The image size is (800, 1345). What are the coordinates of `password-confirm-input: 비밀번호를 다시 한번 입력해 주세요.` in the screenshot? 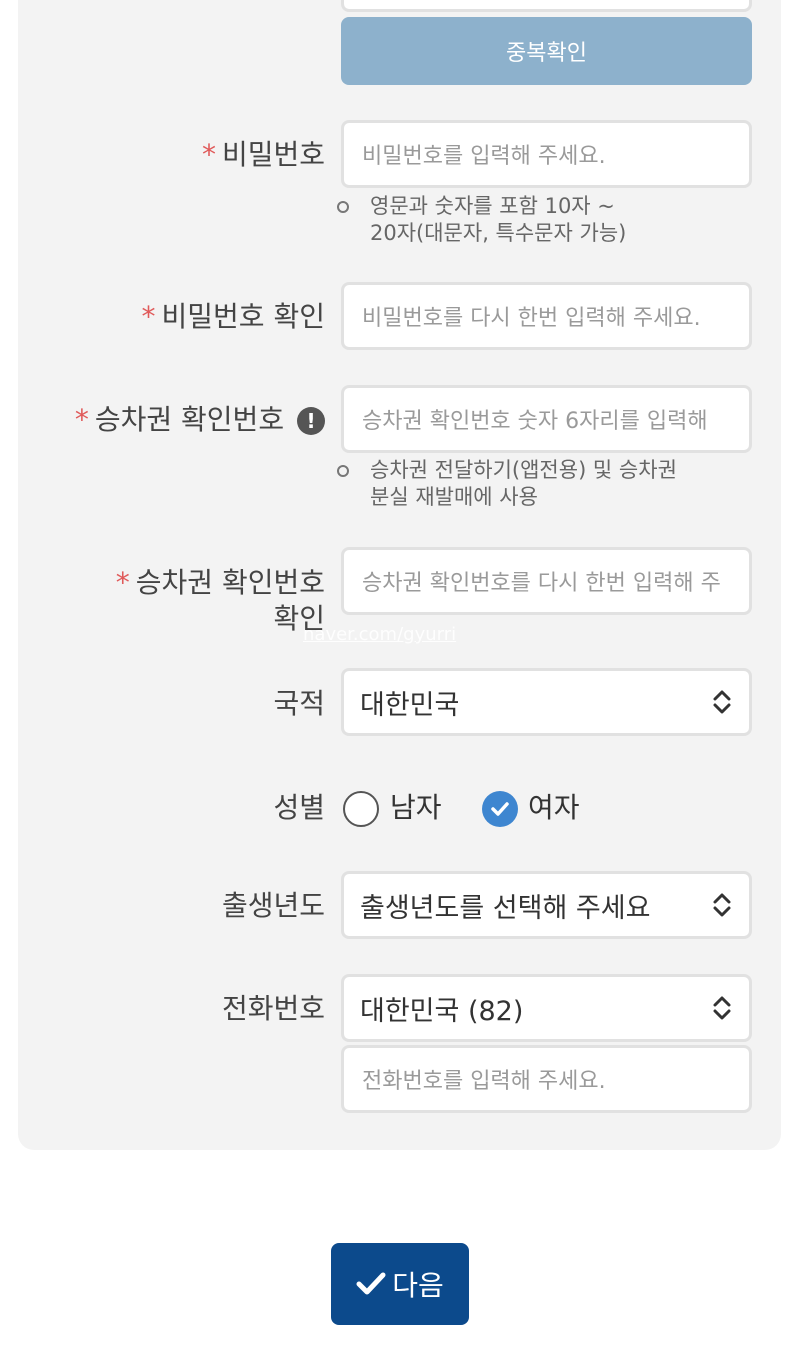 It's located at (546, 316).